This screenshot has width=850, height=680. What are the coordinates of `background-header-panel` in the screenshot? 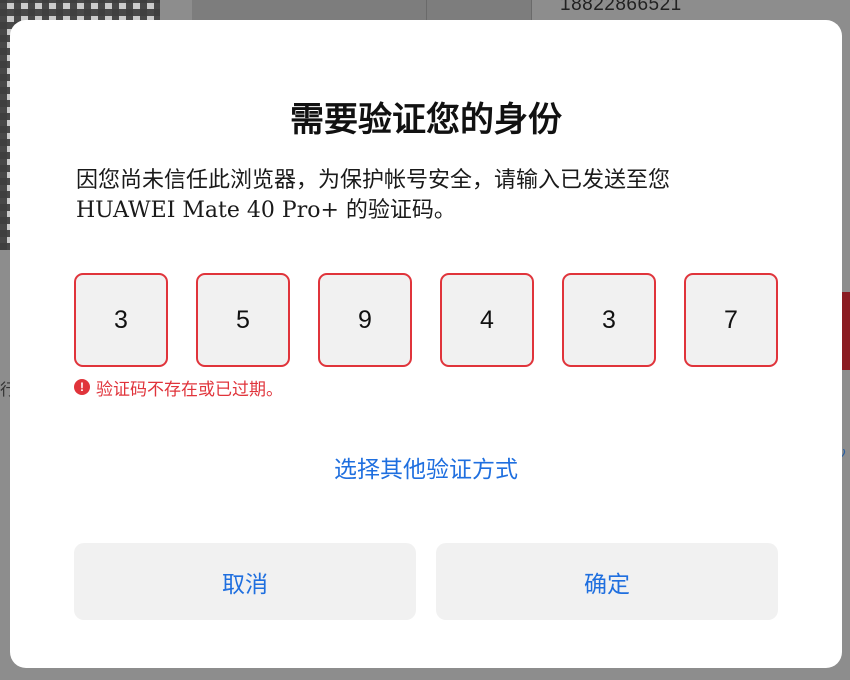 It's located at (362, 11).